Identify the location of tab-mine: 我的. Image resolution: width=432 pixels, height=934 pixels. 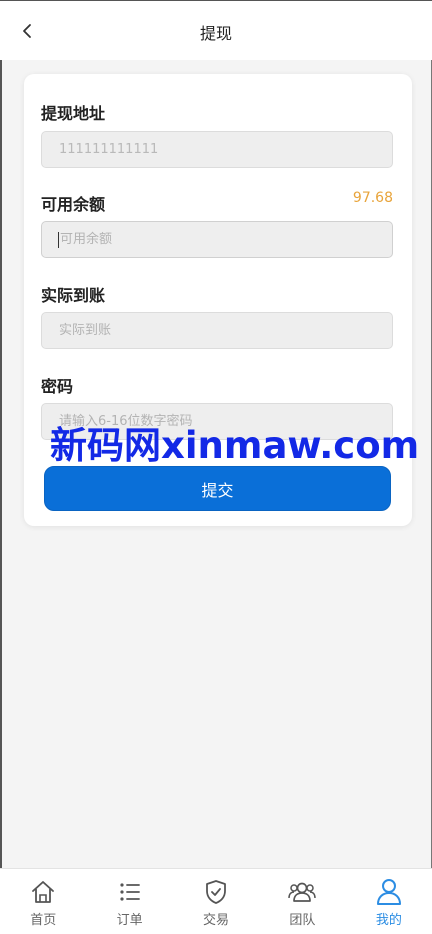
(389, 901).